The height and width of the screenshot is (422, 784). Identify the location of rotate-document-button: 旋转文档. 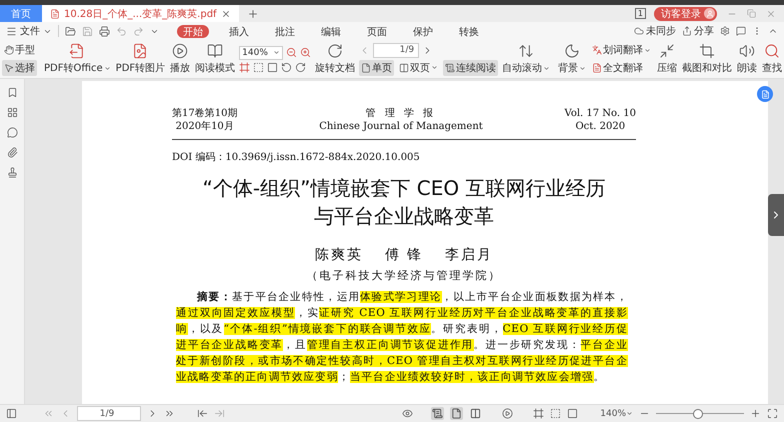
(335, 59).